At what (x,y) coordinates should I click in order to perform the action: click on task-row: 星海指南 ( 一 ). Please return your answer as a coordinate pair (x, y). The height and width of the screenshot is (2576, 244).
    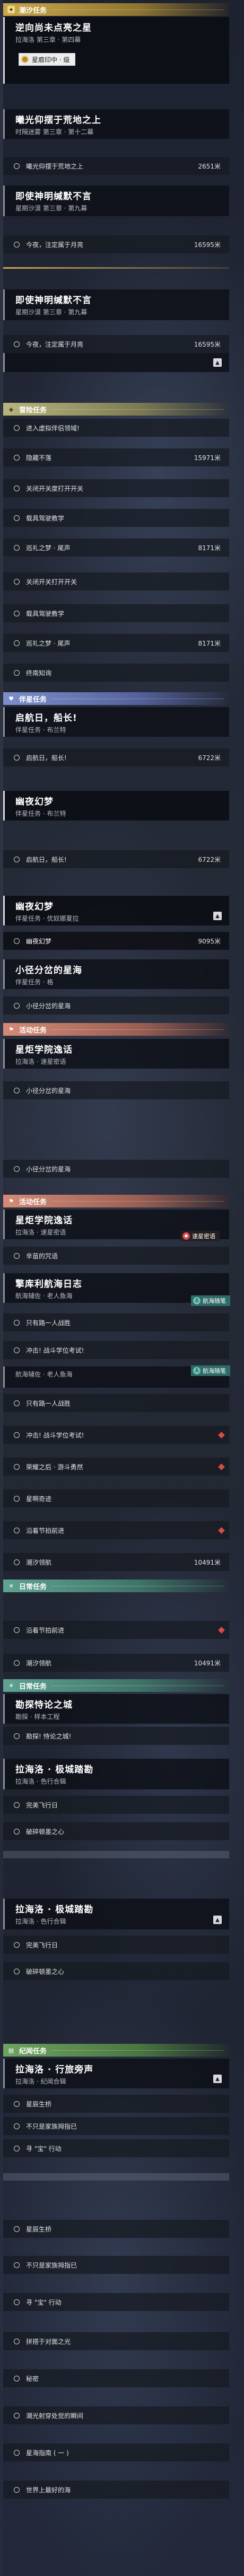
    Looking at the image, I should click on (116, 2452).